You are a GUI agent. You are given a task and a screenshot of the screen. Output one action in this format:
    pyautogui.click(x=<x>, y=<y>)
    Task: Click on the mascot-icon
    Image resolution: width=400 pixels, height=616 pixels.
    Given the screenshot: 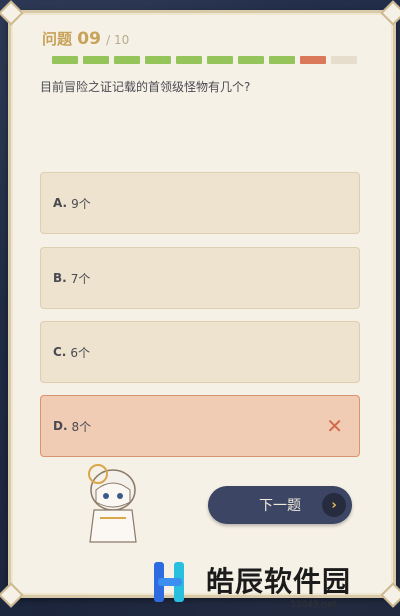 What is the action you would take?
    pyautogui.click(x=112, y=503)
    